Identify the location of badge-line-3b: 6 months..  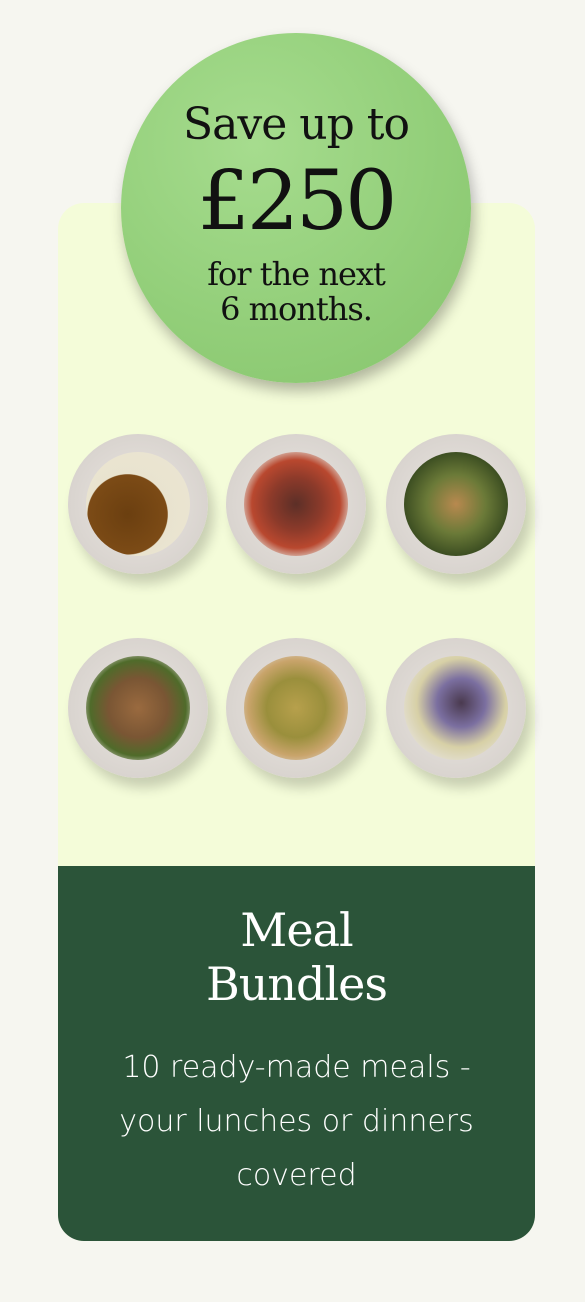
(296, 309).